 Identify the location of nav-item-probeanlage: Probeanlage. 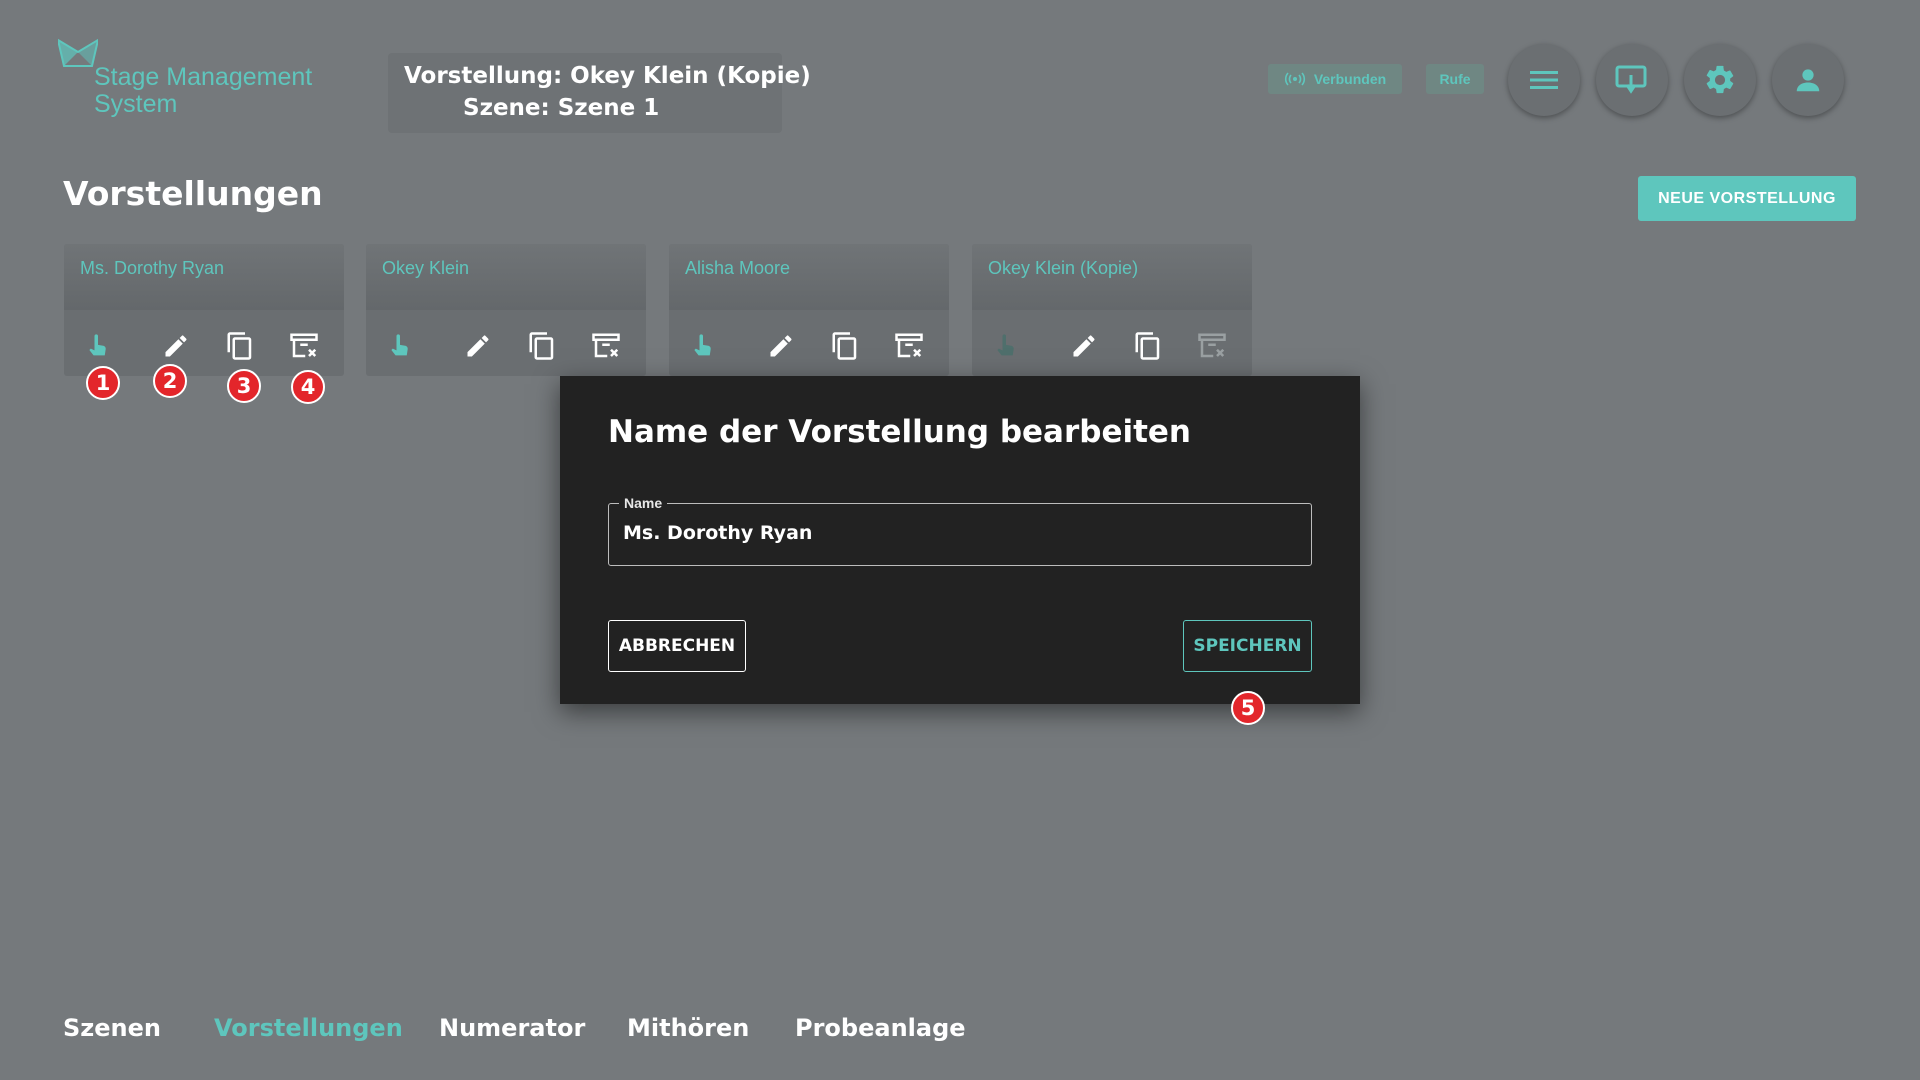
(880, 1028).